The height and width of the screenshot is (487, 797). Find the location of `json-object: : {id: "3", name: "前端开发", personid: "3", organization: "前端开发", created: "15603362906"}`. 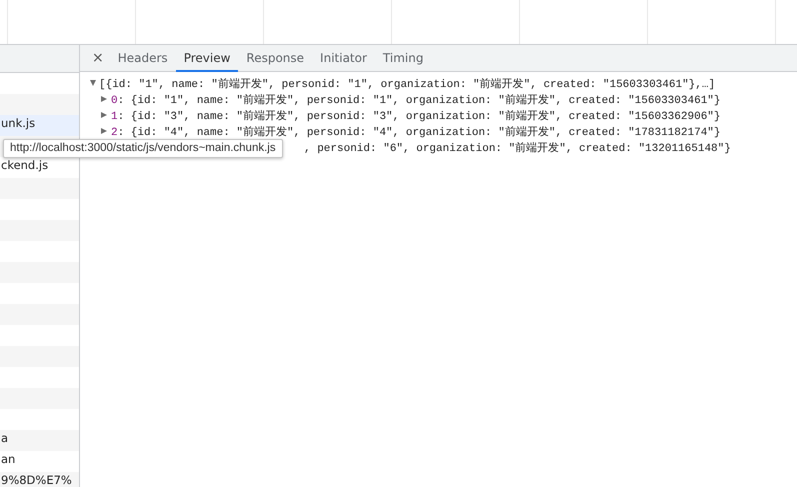

json-object: : {id: "3", name: "前端开发", personid: "3", organization: "前端开发", created: "15603362906"} is located at coordinates (419, 117).